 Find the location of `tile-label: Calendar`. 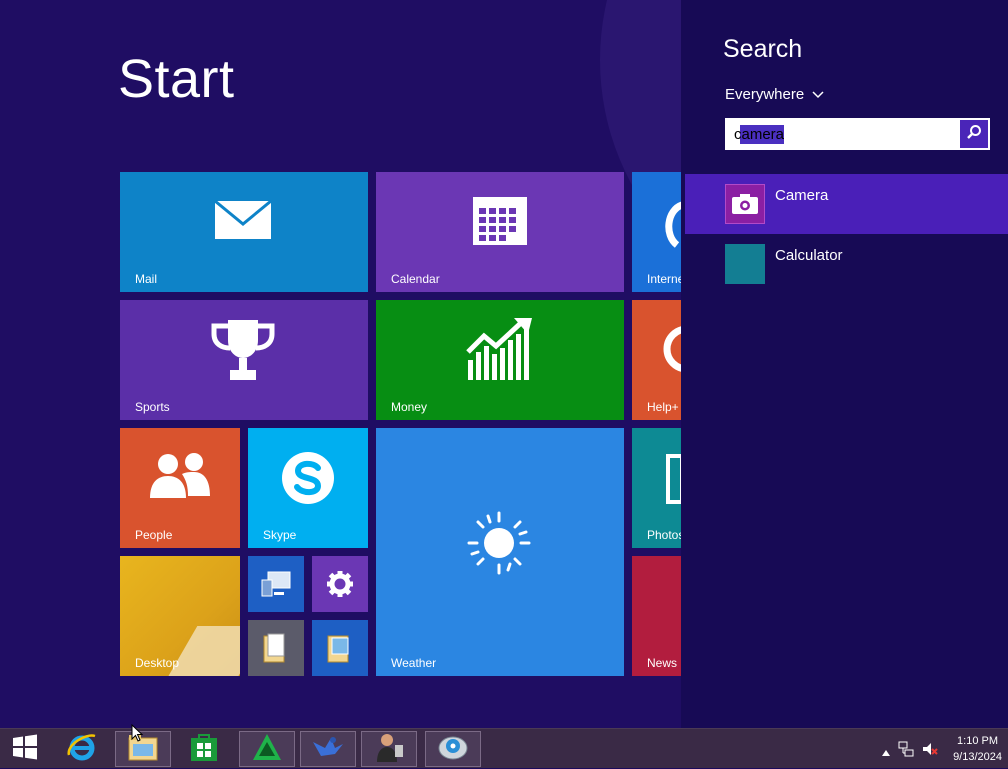

tile-label: Calendar is located at coordinates (415, 279).